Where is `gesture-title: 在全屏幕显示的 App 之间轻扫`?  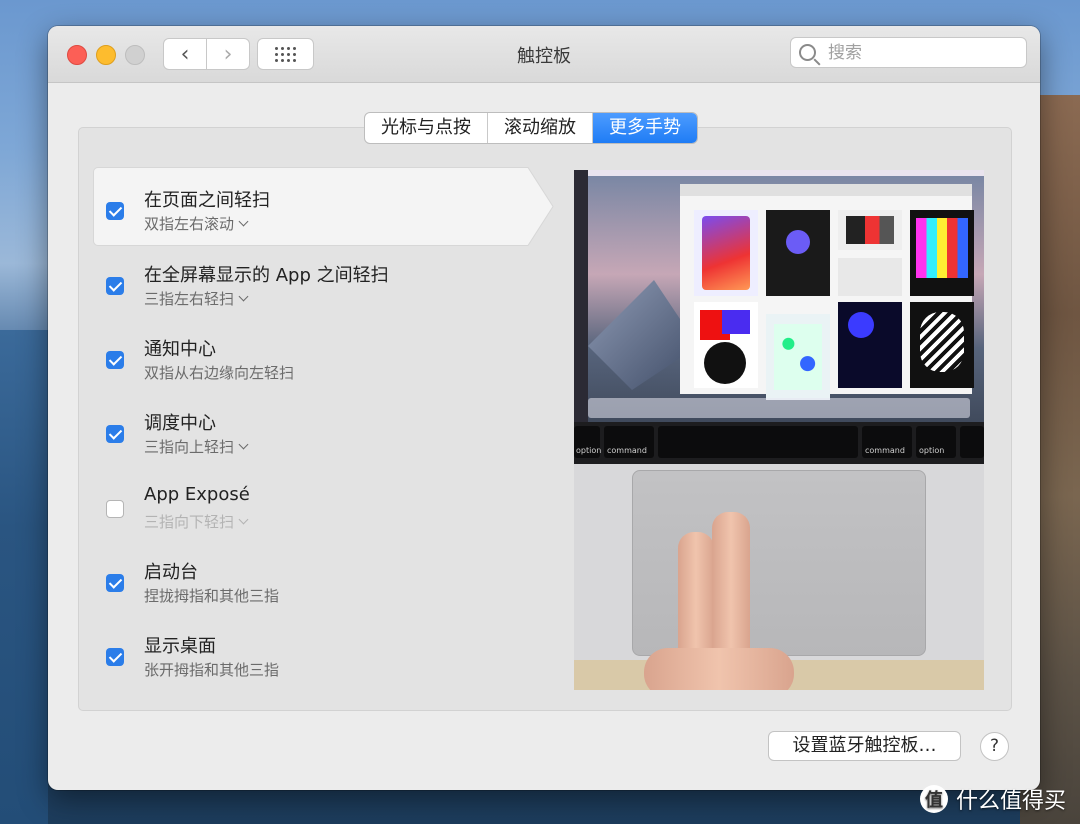 gesture-title: 在全屏幕显示的 App 之间轻扫 is located at coordinates (266, 275).